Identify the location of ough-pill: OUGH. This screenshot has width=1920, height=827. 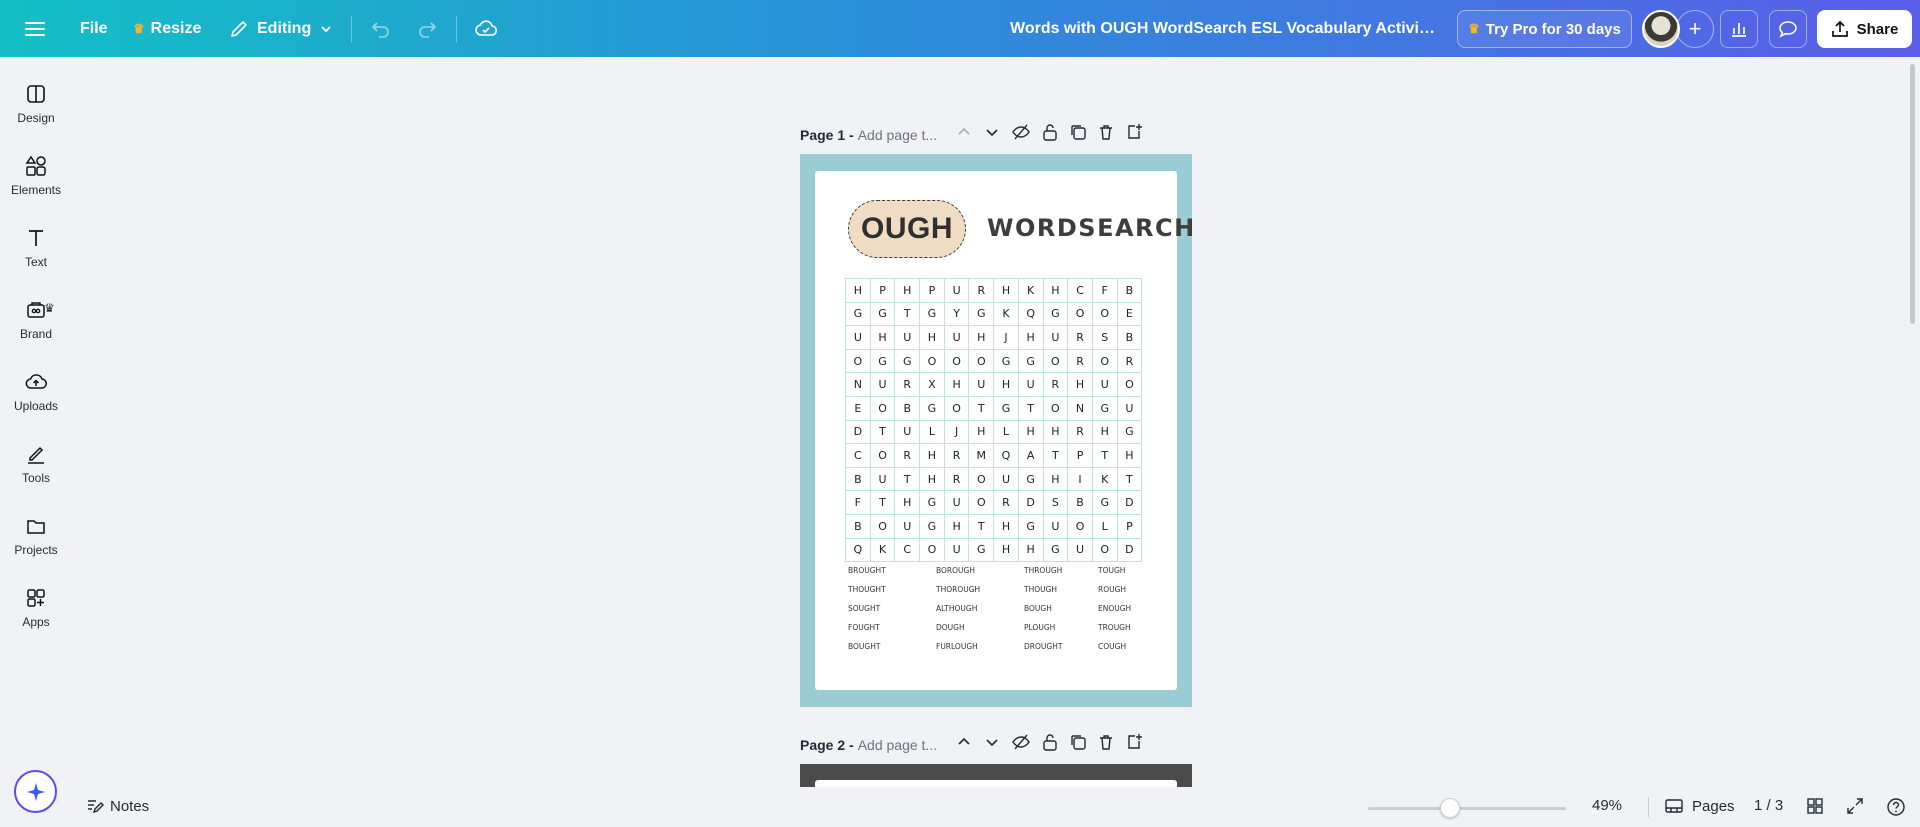
(907, 229).